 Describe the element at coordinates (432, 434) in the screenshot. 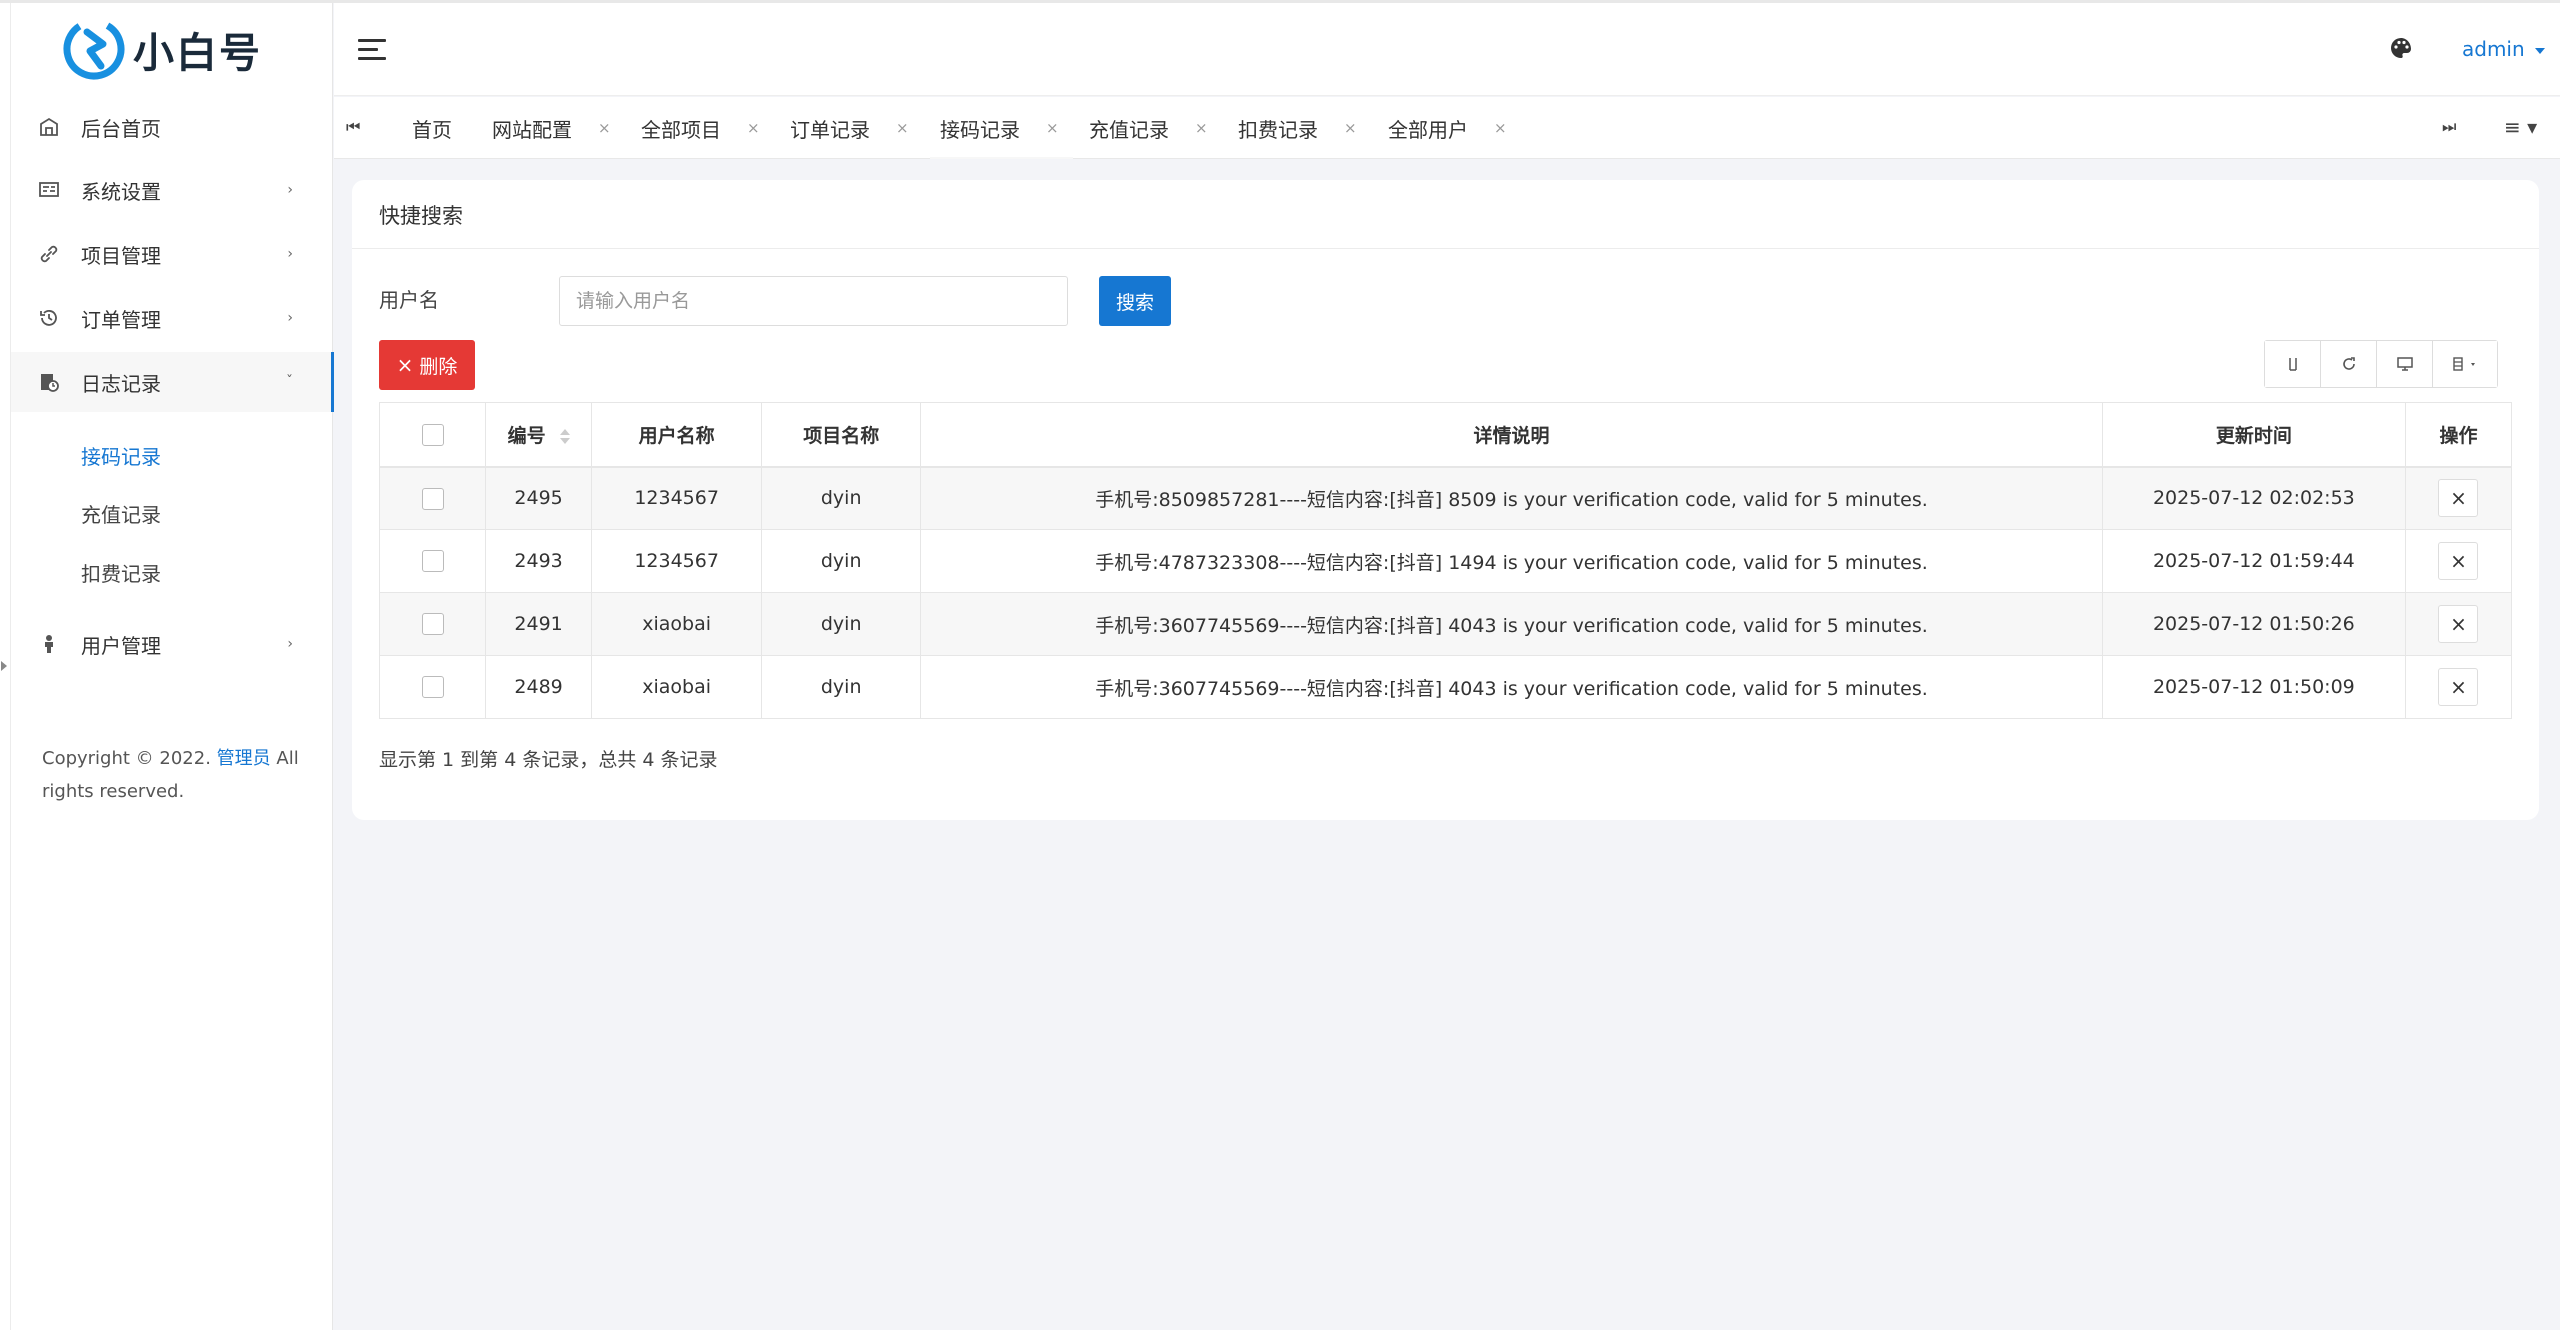

I see `select-all-checkbox` at that location.